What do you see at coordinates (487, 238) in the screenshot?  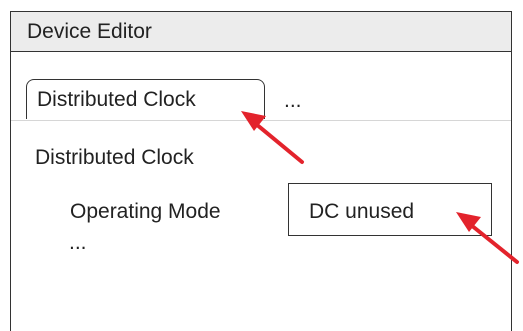 I see `arrow-to-field` at bounding box center [487, 238].